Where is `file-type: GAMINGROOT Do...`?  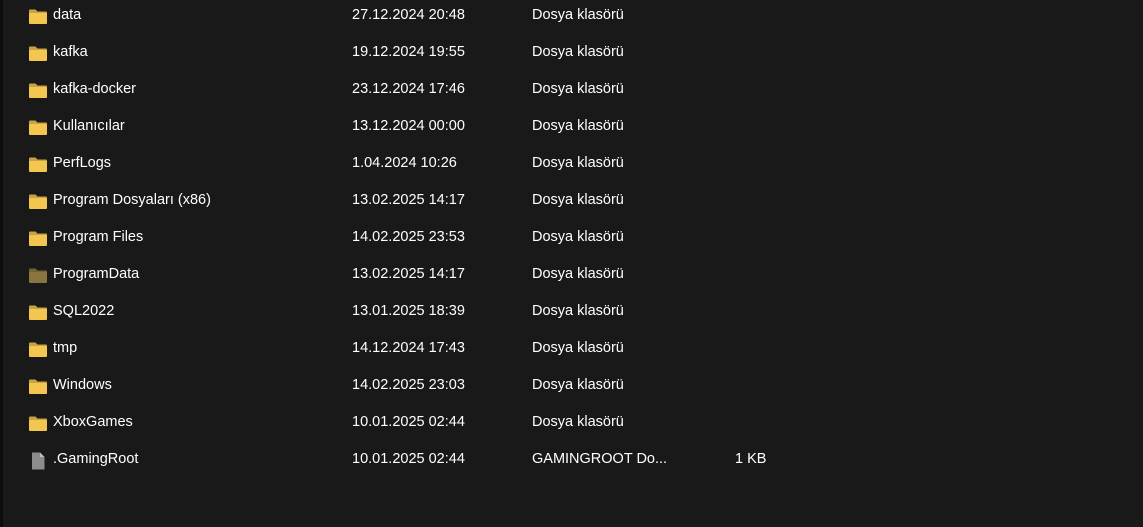 file-type: GAMINGROOT Do... is located at coordinates (600, 459).